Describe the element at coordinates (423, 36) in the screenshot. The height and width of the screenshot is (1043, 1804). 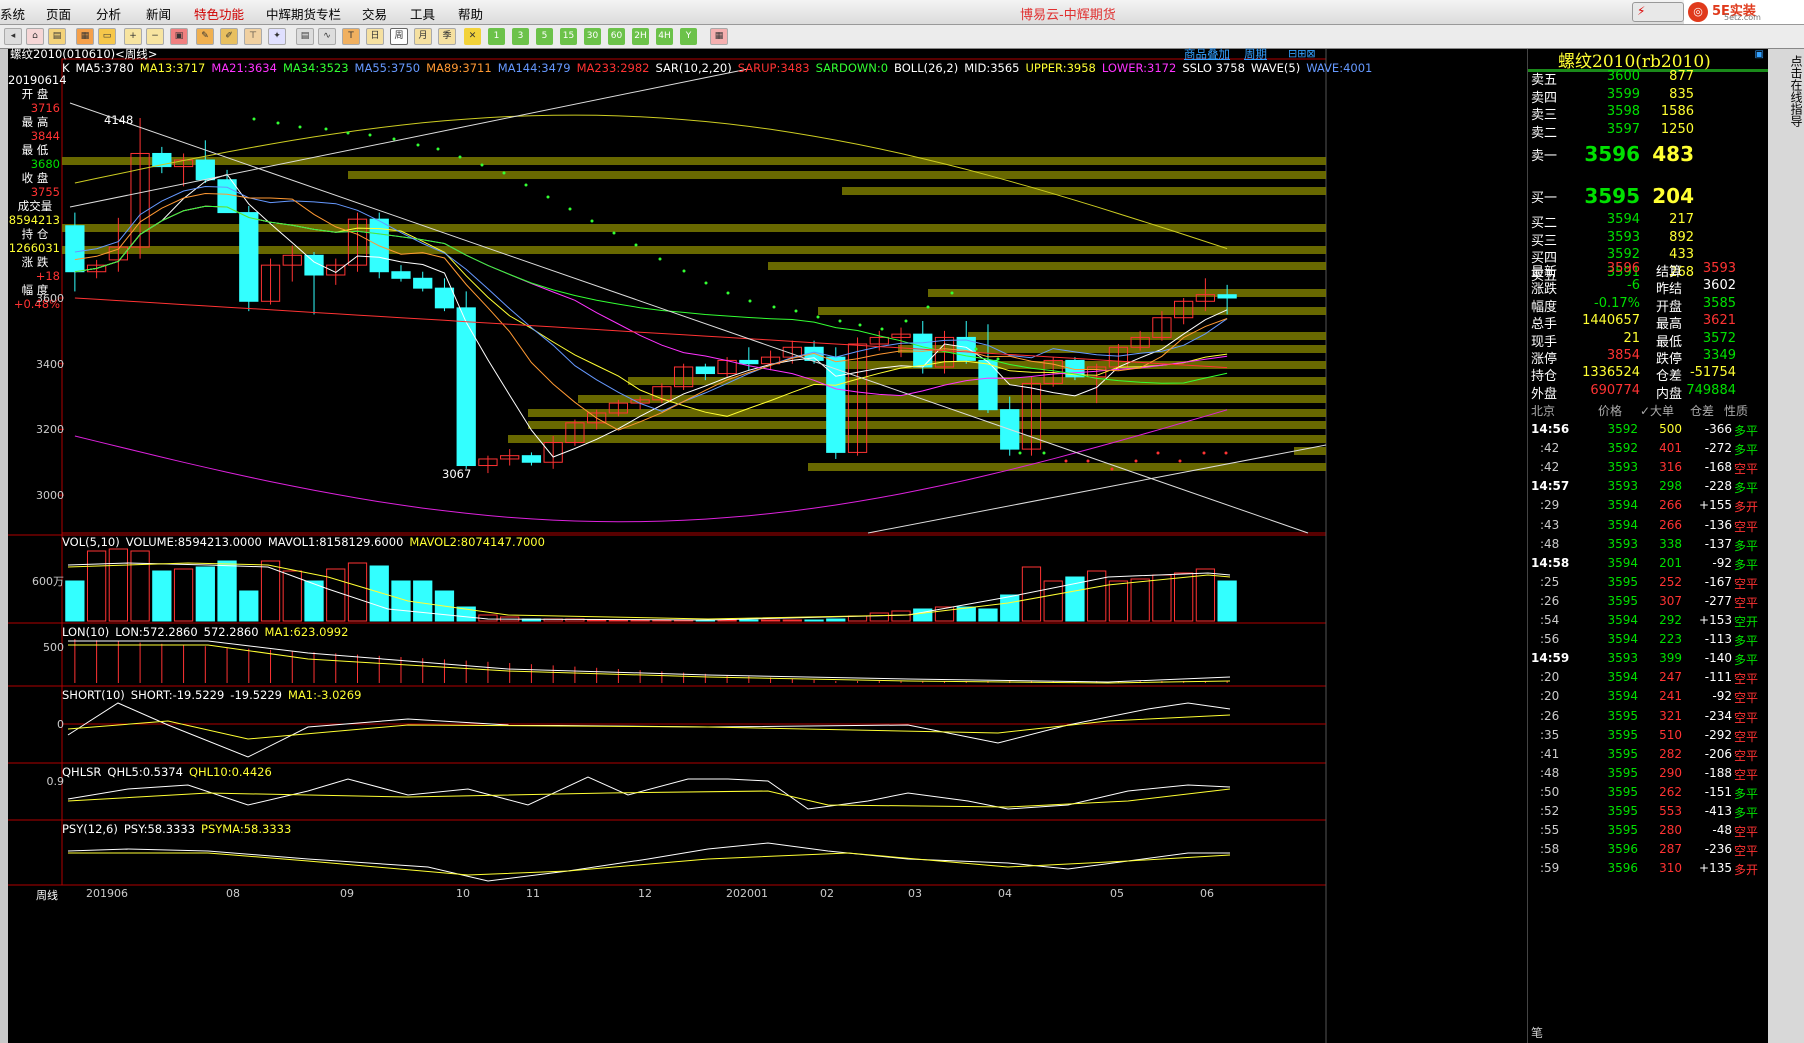
I see `monthly-icon: 月` at that location.